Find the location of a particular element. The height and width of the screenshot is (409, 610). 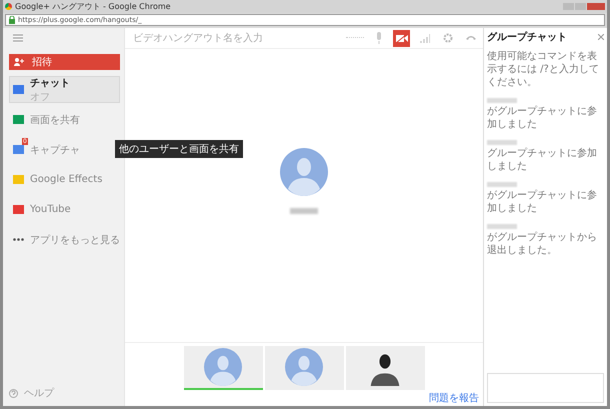

chat-message: グループチャットに参加しました is located at coordinates (542, 160).